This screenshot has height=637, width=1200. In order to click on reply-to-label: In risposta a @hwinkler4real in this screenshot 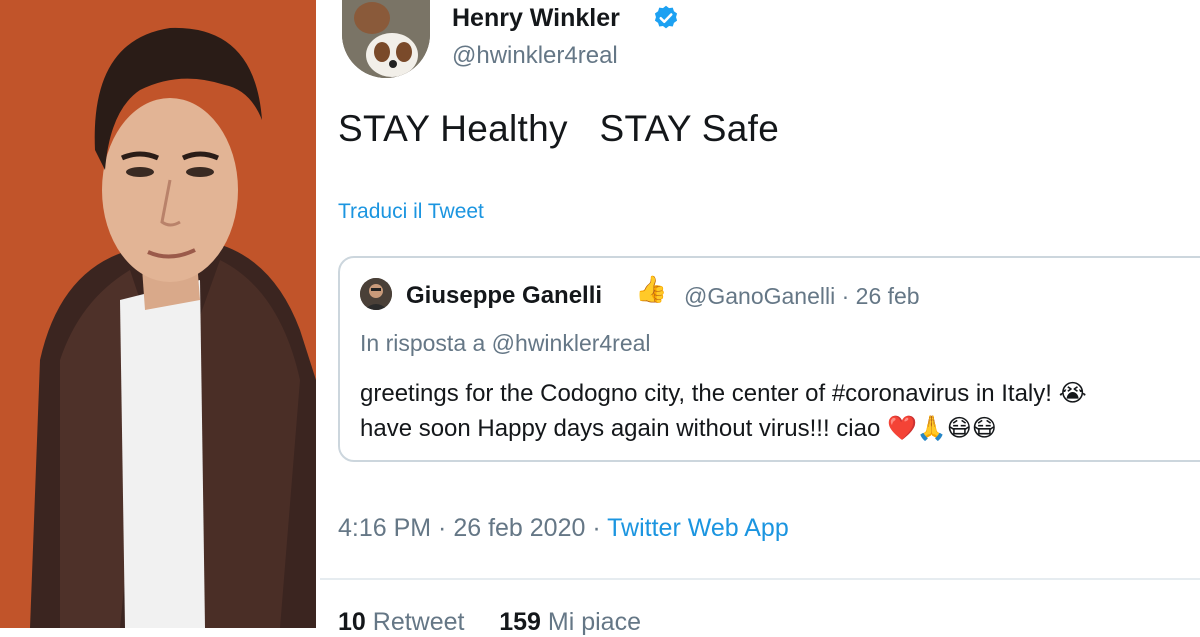, I will do `click(505, 343)`.